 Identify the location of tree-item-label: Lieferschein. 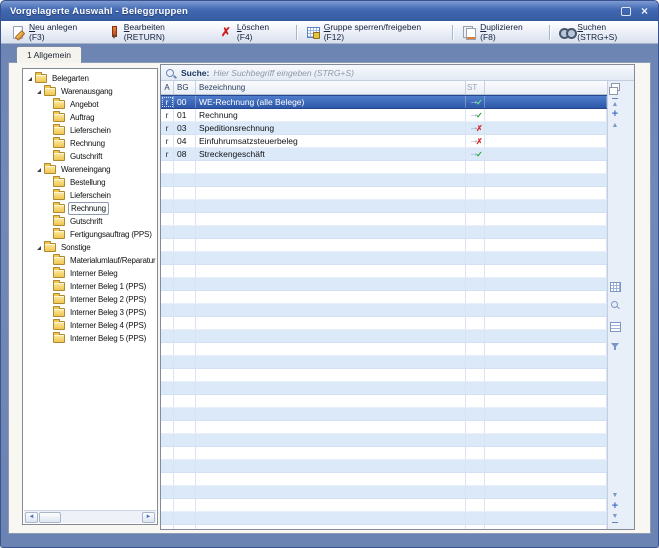
(90, 130).